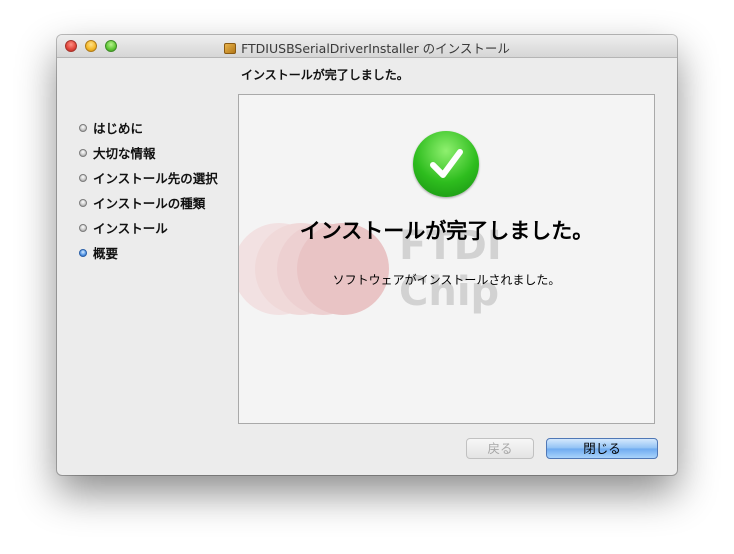 The width and height of the screenshot is (734, 554). What do you see at coordinates (602, 448) in the screenshot?
I see `close-button: 閉じる` at bounding box center [602, 448].